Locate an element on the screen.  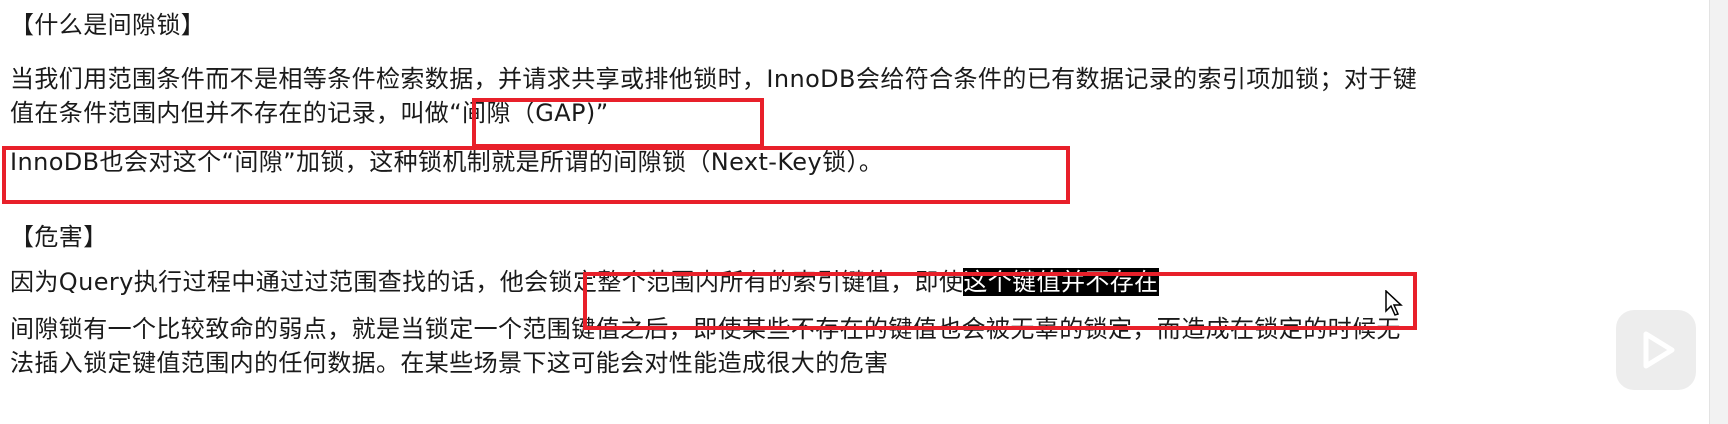
play-button is located at coordinates (1656, 350).